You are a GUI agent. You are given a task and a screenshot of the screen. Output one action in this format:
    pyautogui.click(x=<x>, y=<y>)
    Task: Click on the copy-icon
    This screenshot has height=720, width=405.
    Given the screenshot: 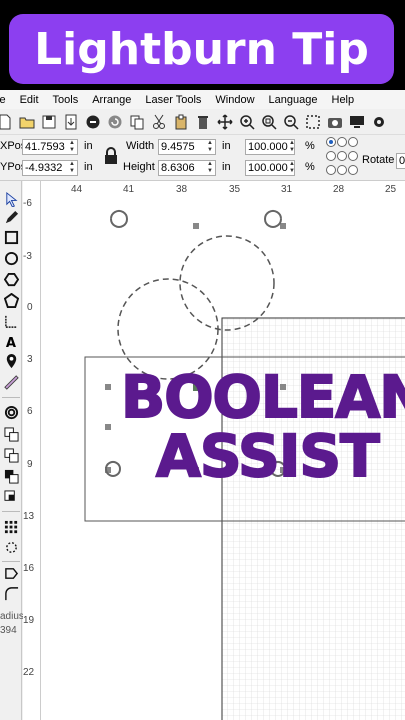 What is the action you would take?
    pyautogui.click(x=136, y=121)
    